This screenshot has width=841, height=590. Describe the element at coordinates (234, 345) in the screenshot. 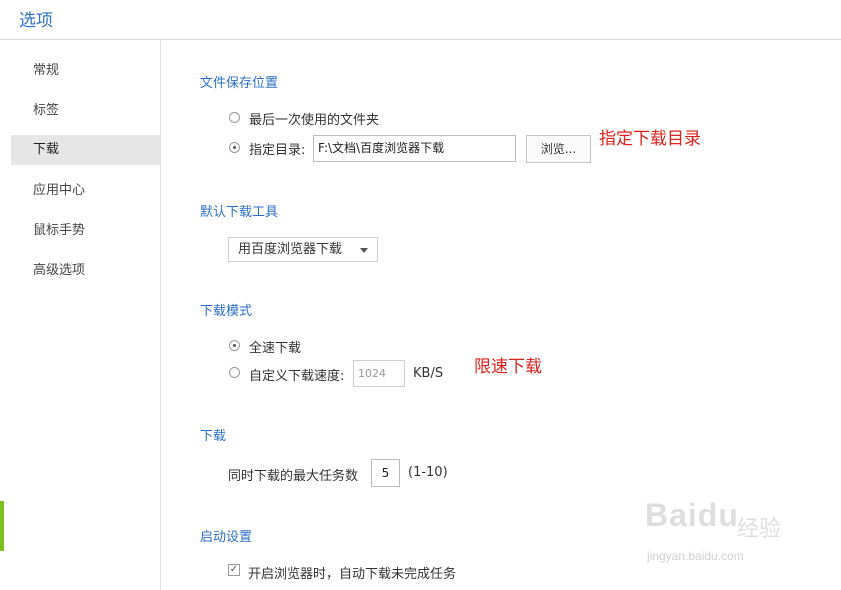

I see `radio-full-speed` at that location.